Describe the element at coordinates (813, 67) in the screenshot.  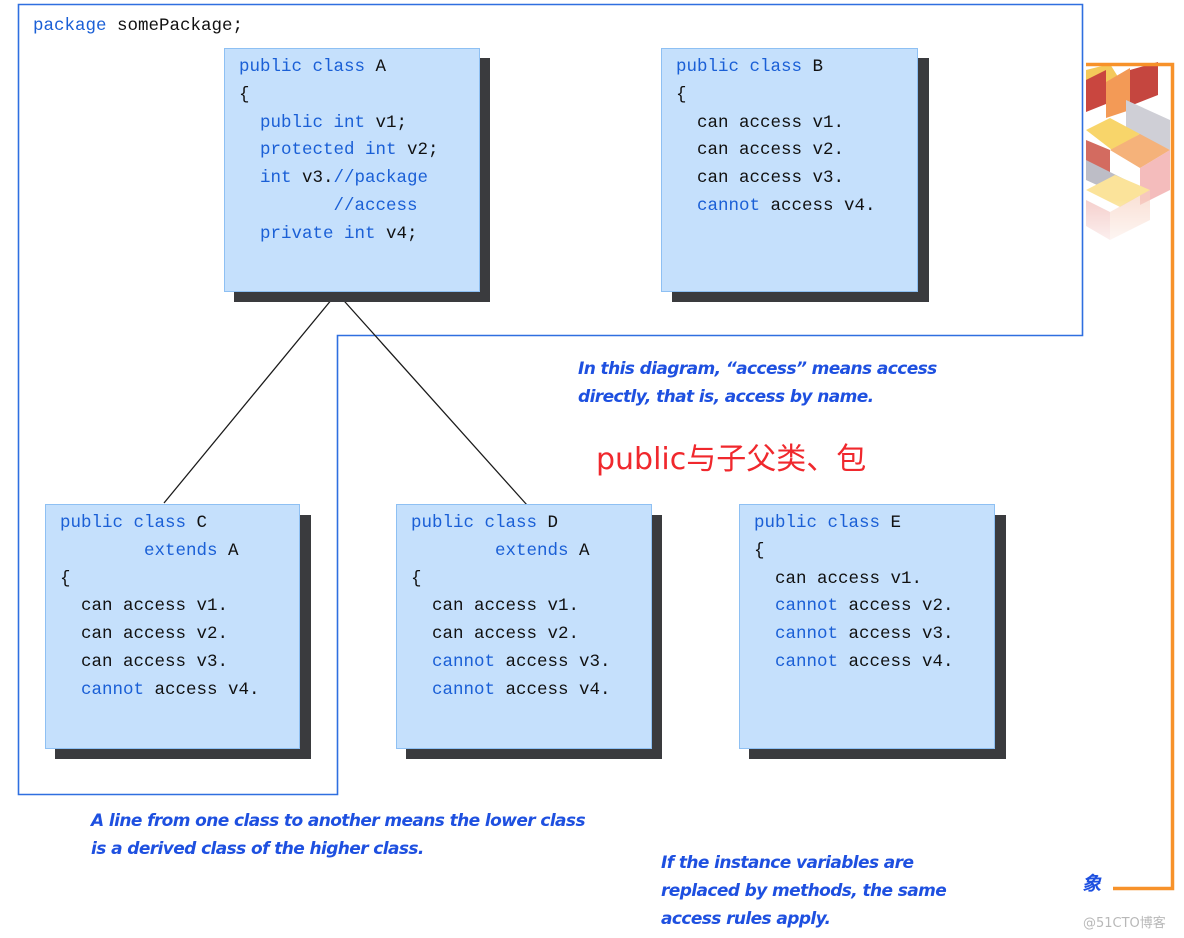
I see `code-text: B` at that location.